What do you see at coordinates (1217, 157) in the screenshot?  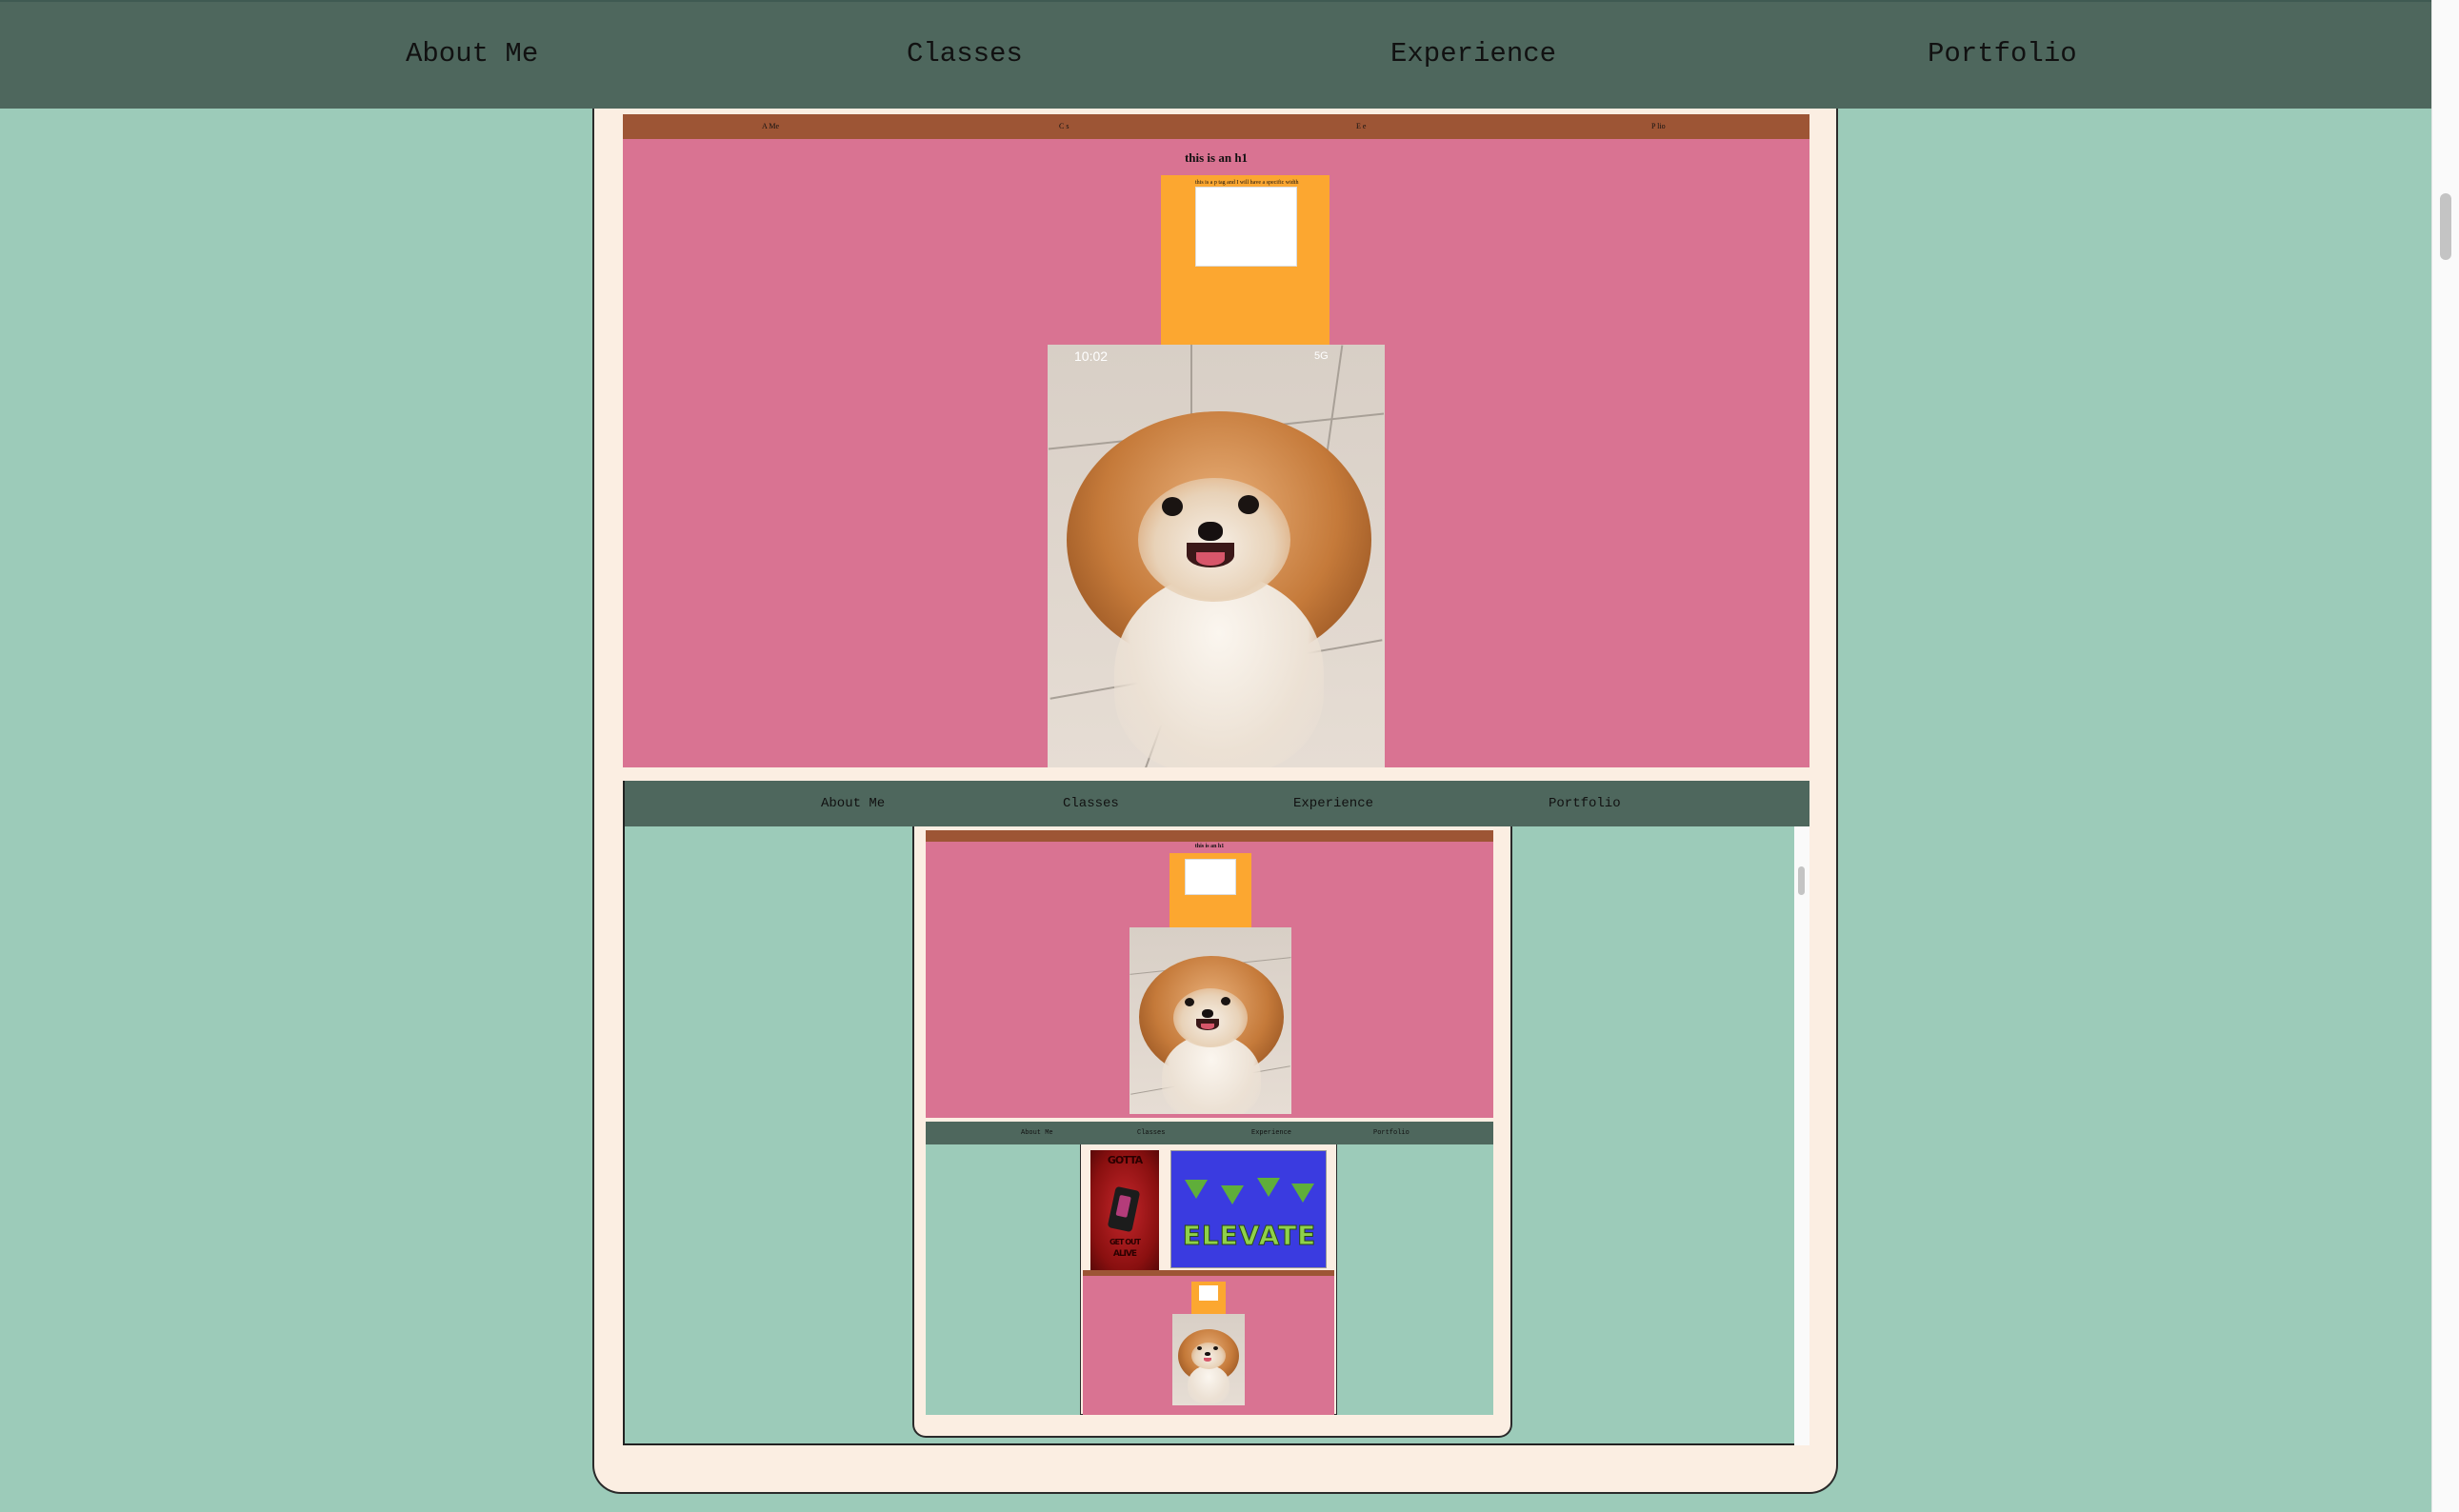 I see `preview-heading: this is an h1` at bounding box center [1217, 157].